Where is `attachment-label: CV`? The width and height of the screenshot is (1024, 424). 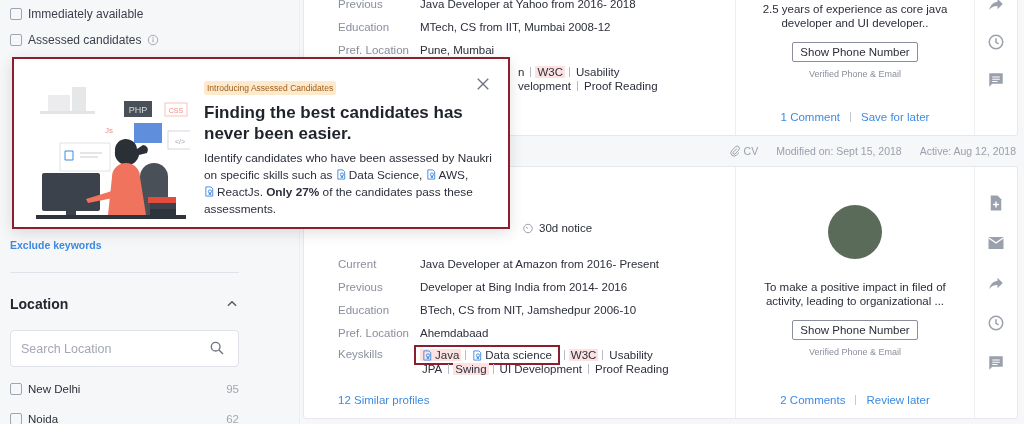 attachment-label: CV is located at coordinates (751, 151).